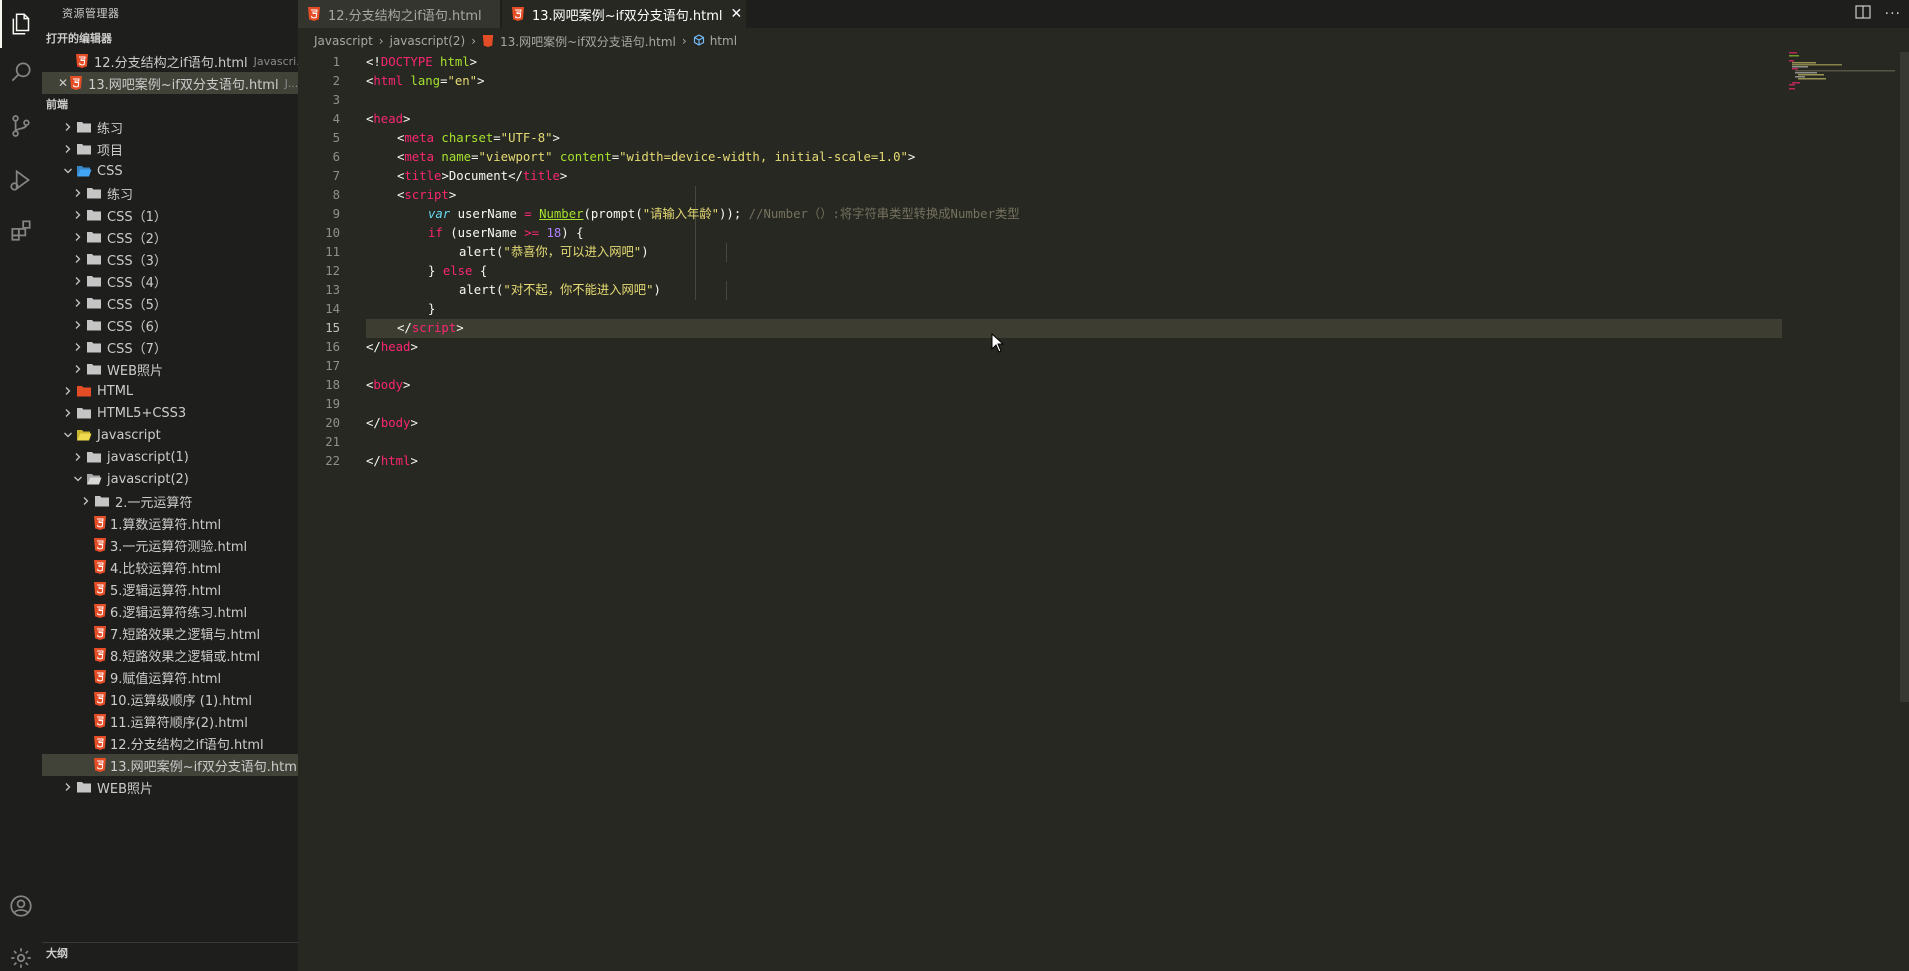 The width and height of the screenshot is (1909, 971). Describe the element at coordinates (170, 743) in the screenshot. I see `tree-file: 12.分支结构之if语句.html` at that location.